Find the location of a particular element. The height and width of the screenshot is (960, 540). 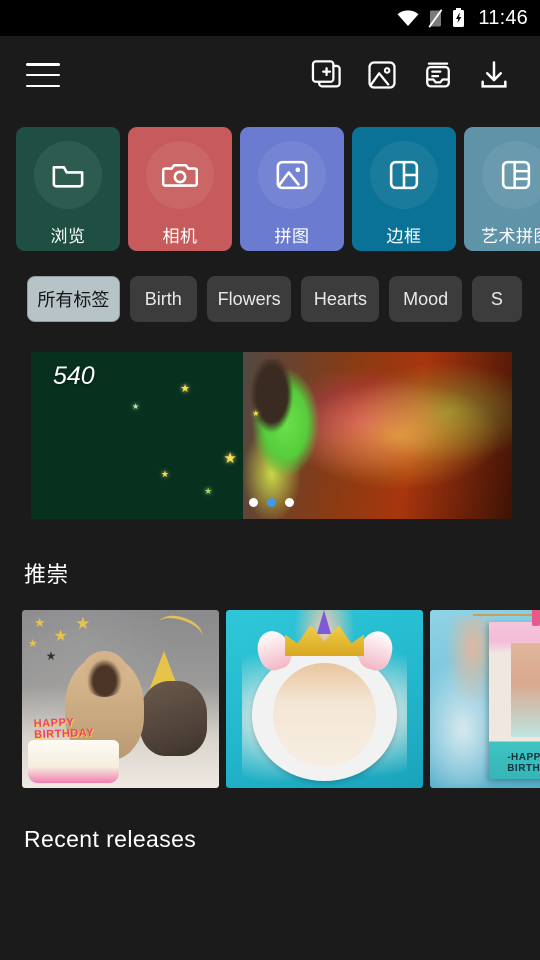

status-time: 11:46 is located at coordinates (503, 17).